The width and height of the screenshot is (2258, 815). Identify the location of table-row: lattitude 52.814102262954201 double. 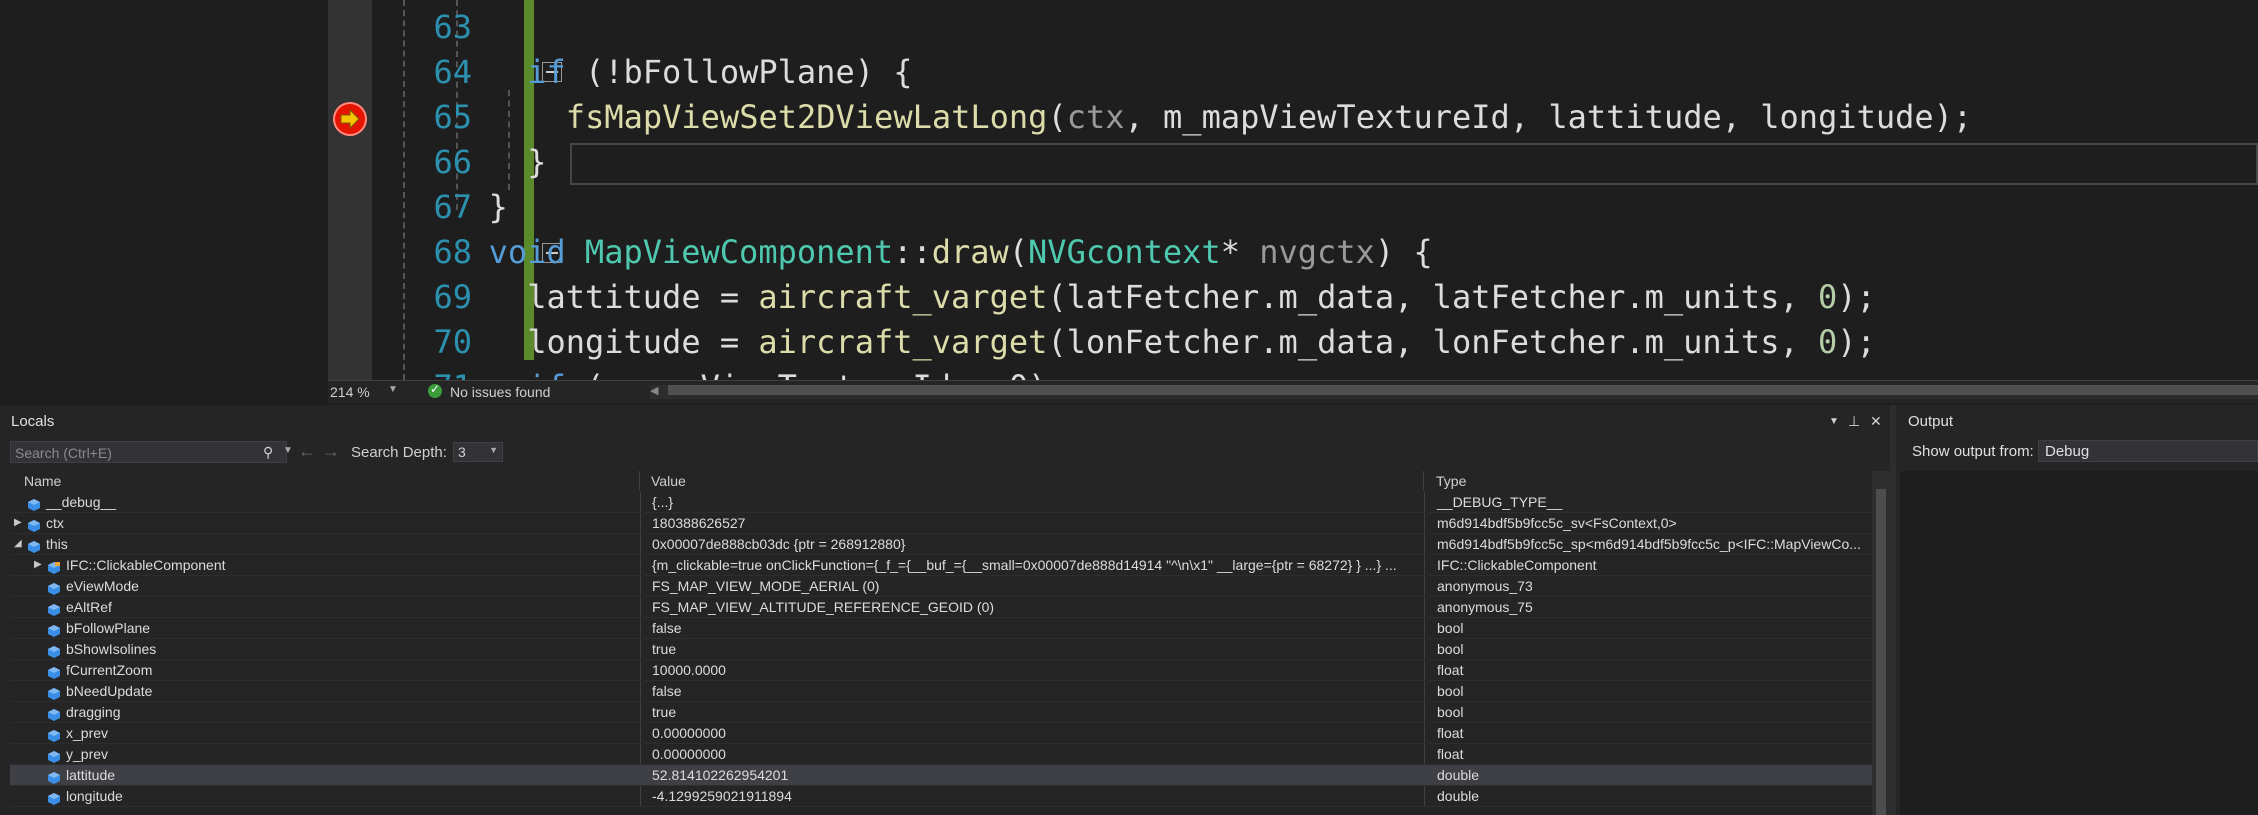
(941, 775).